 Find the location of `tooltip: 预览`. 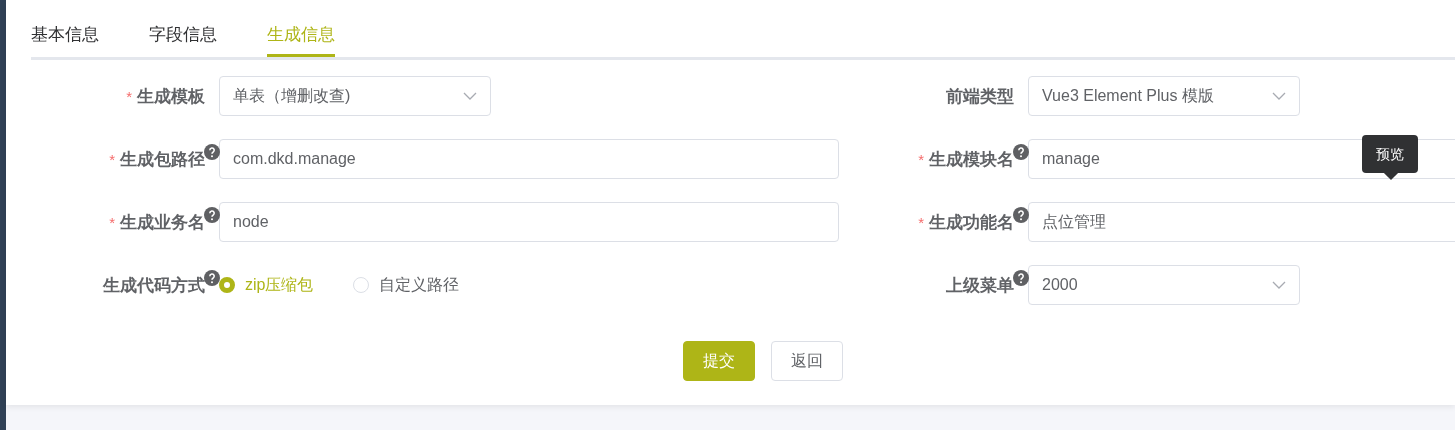

tooltip: 预览 is located at coordinates (1390, 157).